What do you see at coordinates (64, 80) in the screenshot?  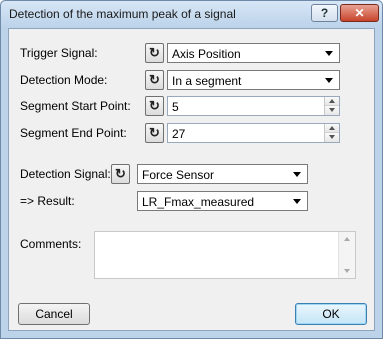 I see `detection-mode-label: Detection Mode:` at bounding box center [64, 80].